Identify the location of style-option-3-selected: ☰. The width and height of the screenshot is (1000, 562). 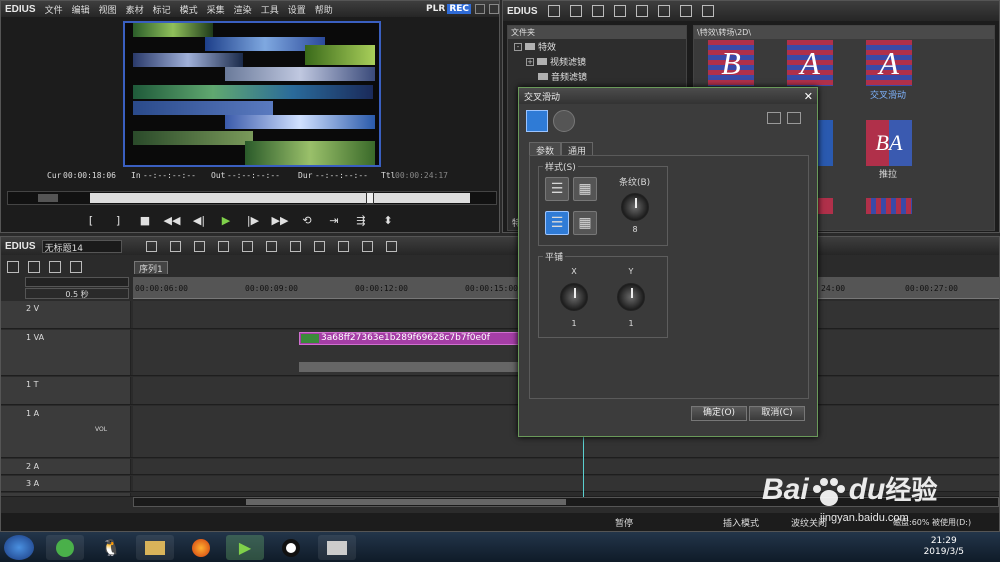
(557, 223).